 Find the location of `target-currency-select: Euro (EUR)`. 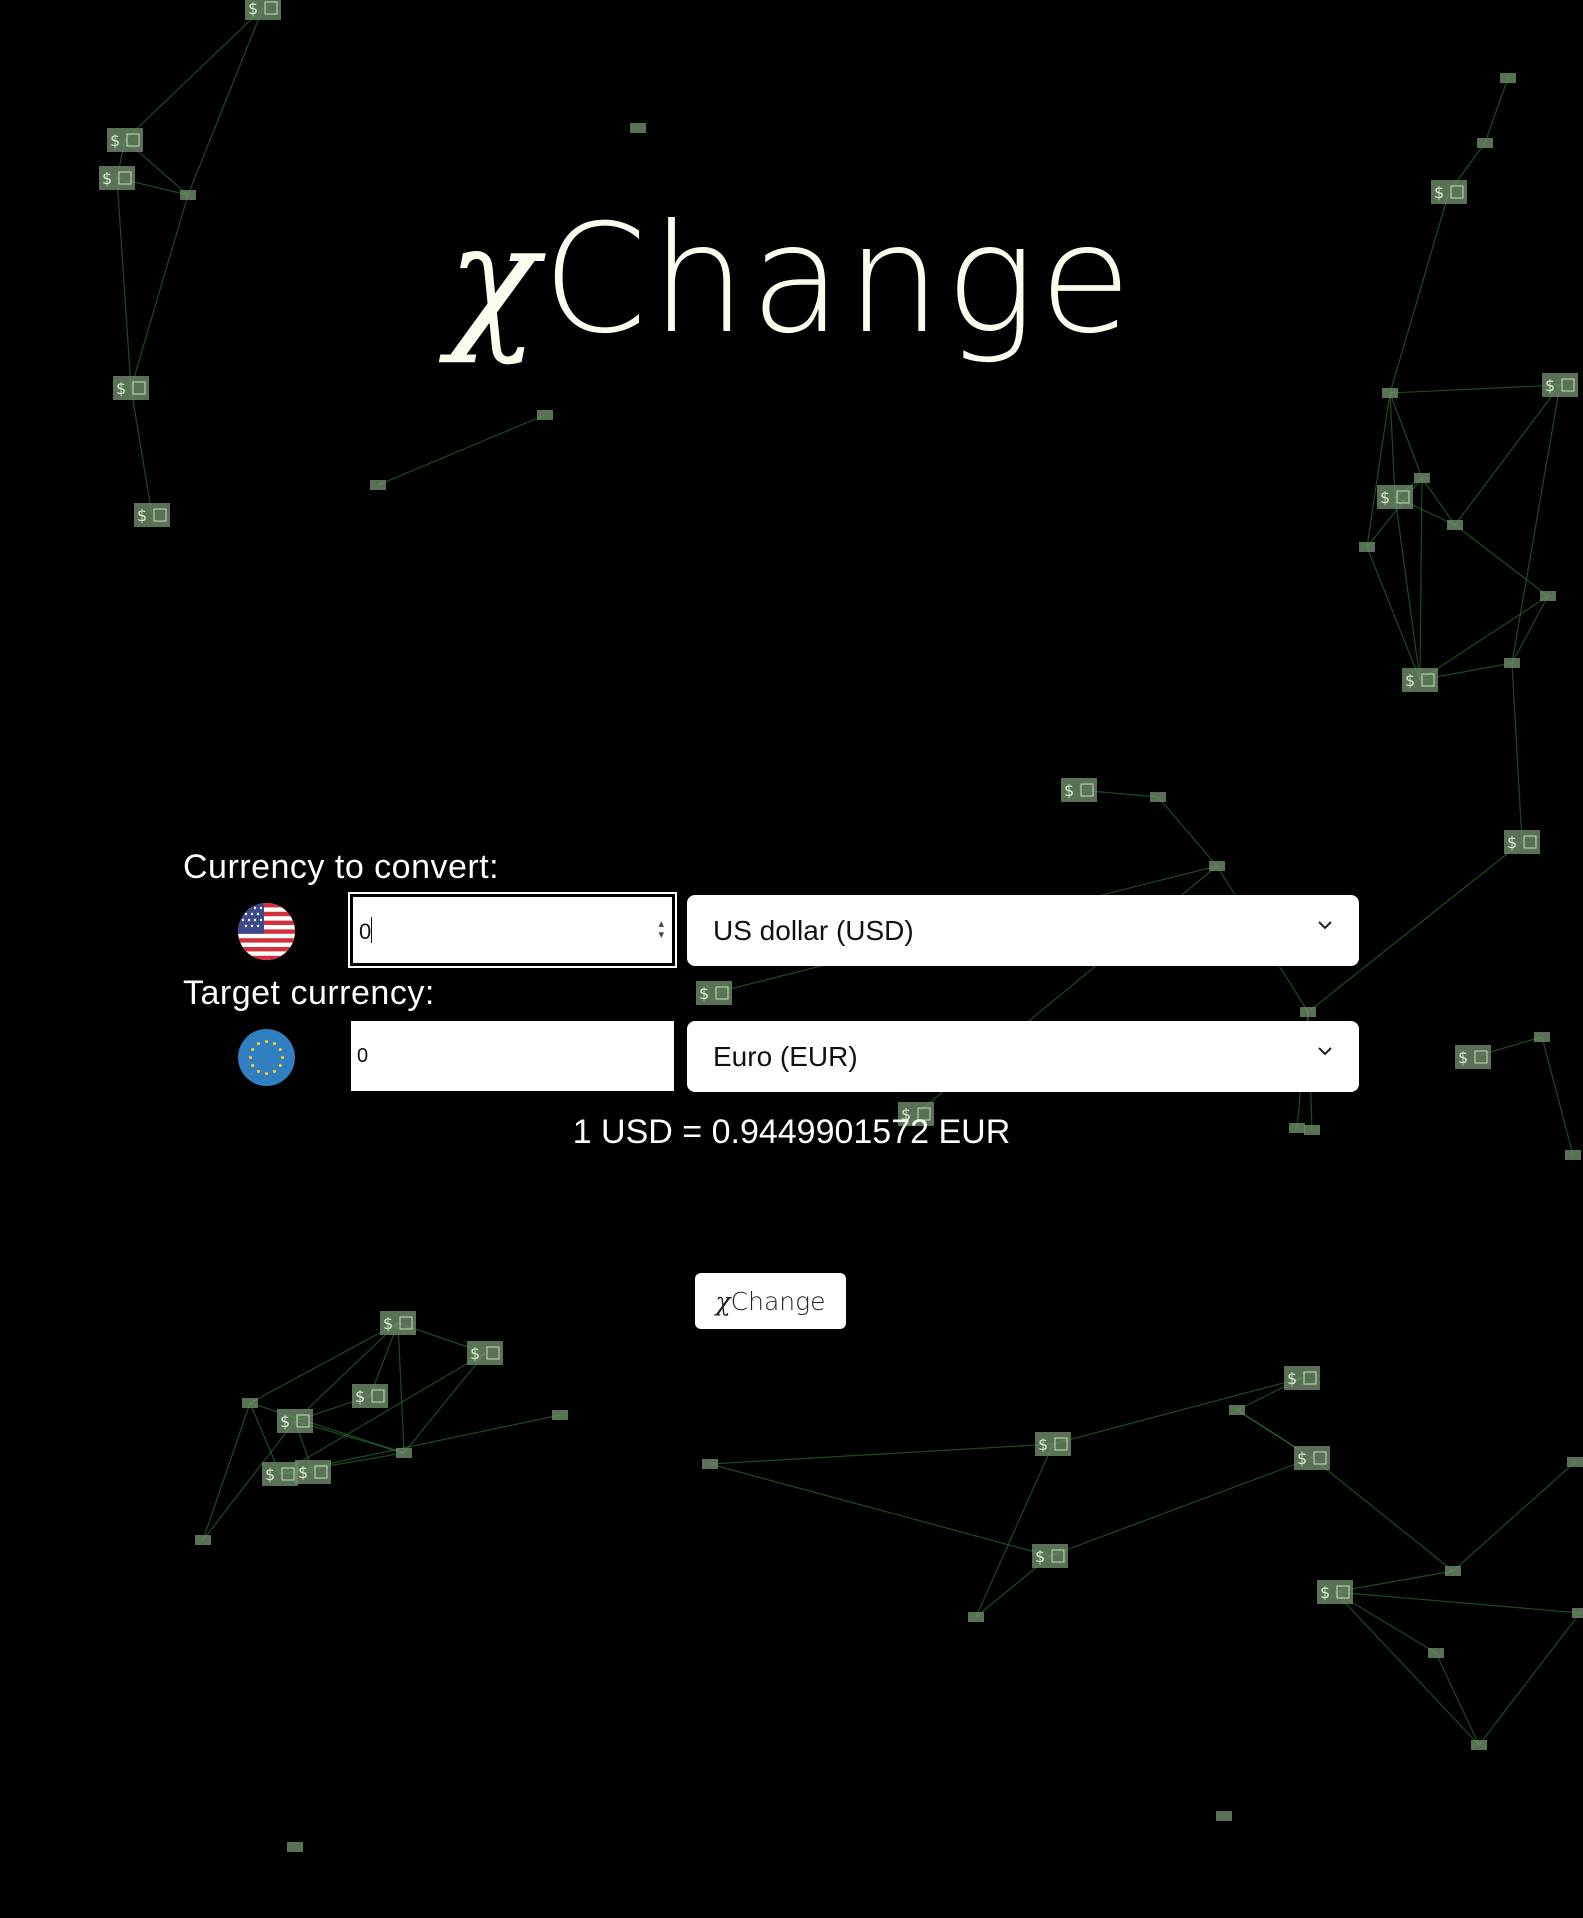

target-currency-select: Euro (EUR) is located at coordinates (1023, 1056).